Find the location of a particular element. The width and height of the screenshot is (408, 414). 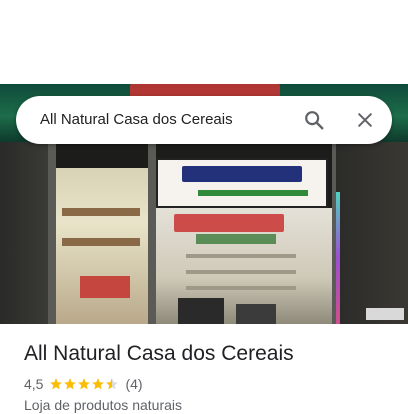

search-bar: All Natural Casa dos Cereais is located at coordinates (204, 120).